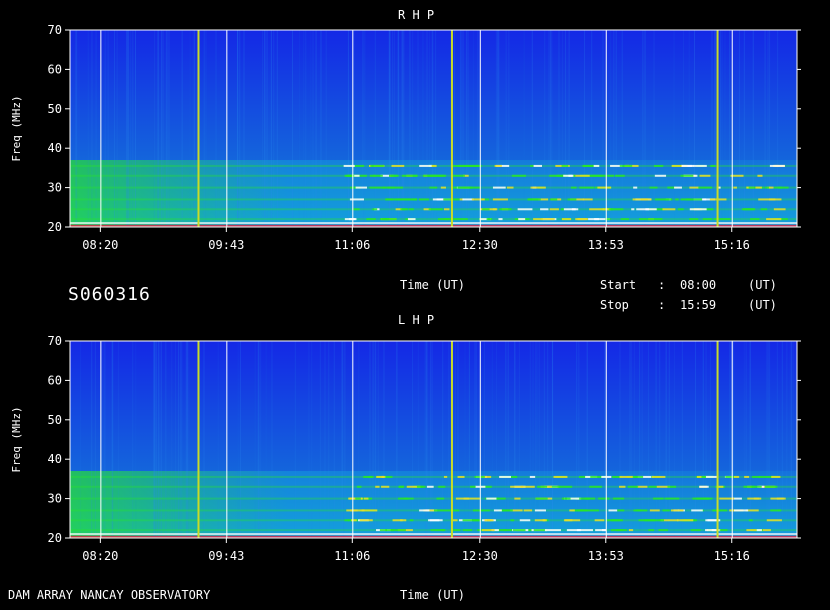 The width and height of the screenshot is (830, 610). I want to click on y-tick-label: 20, so click(55, 538).